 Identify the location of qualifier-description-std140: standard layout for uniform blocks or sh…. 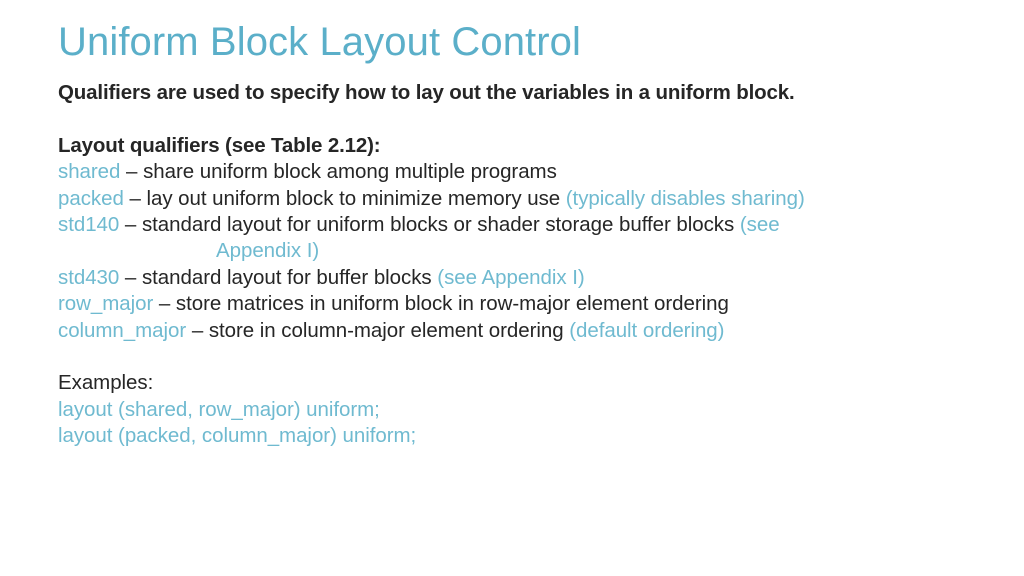
(438, 225).